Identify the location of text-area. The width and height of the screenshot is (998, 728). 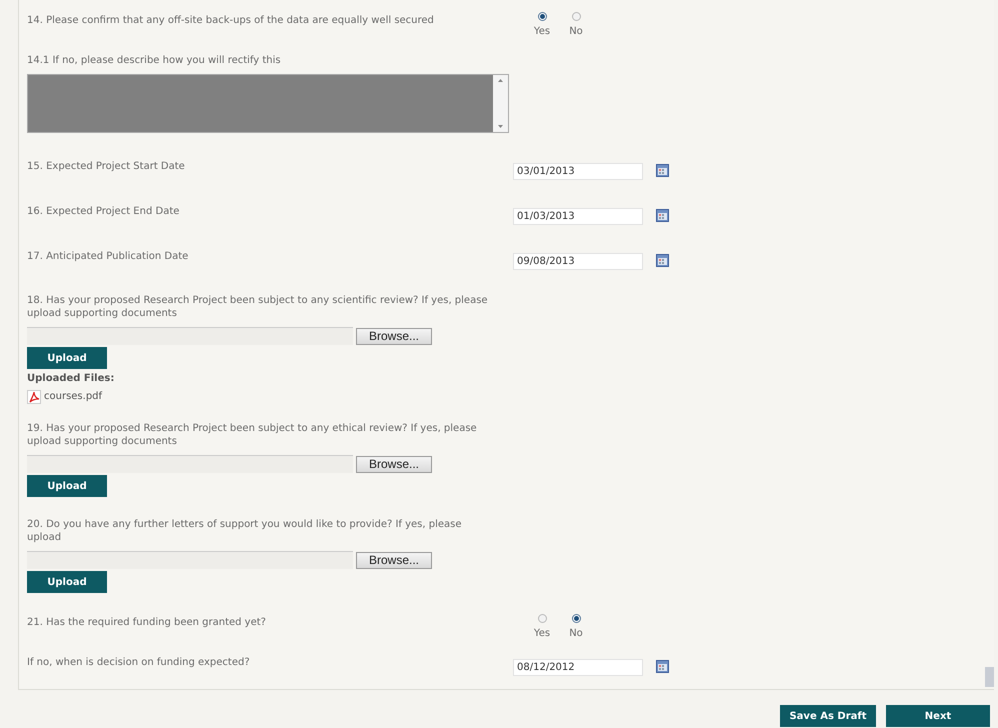
(268, 103).